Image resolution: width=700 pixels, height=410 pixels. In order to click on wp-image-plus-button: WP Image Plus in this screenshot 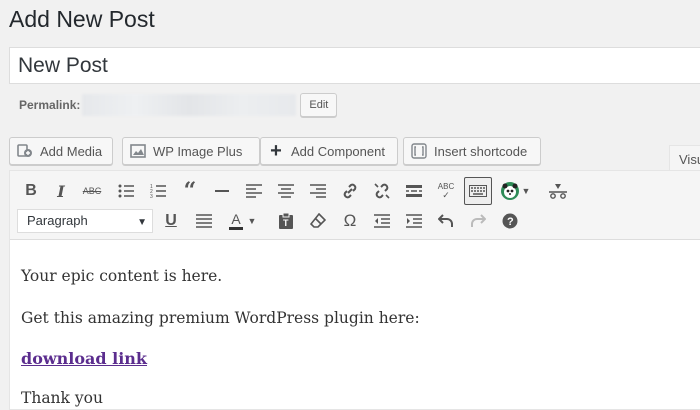, I will do `click(191, 151)`.